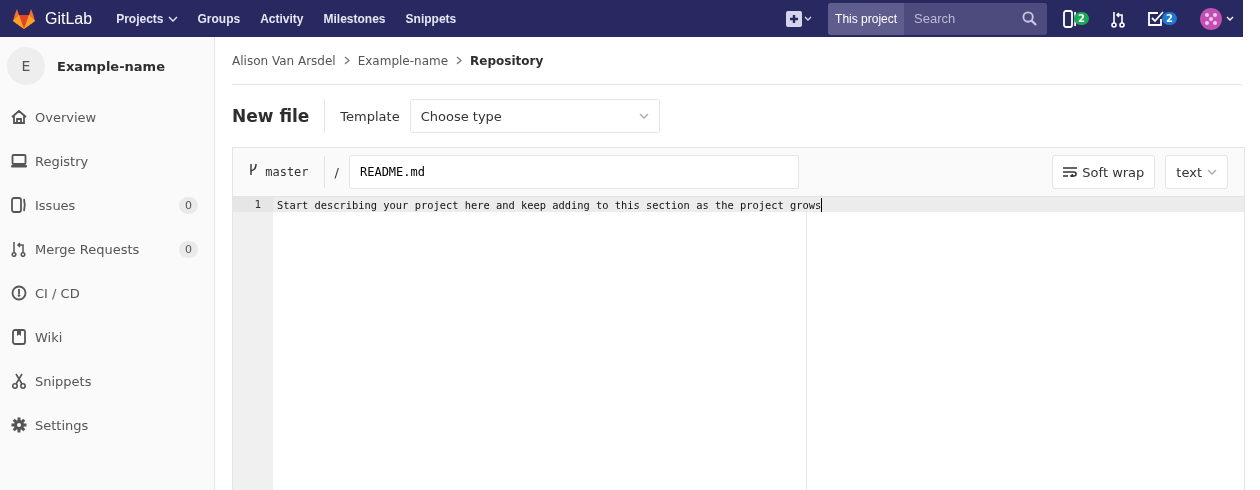 Image resolution: width=1260 pixels, height=490 pixels. I want to click on branch-name: master, so click(287, 172).